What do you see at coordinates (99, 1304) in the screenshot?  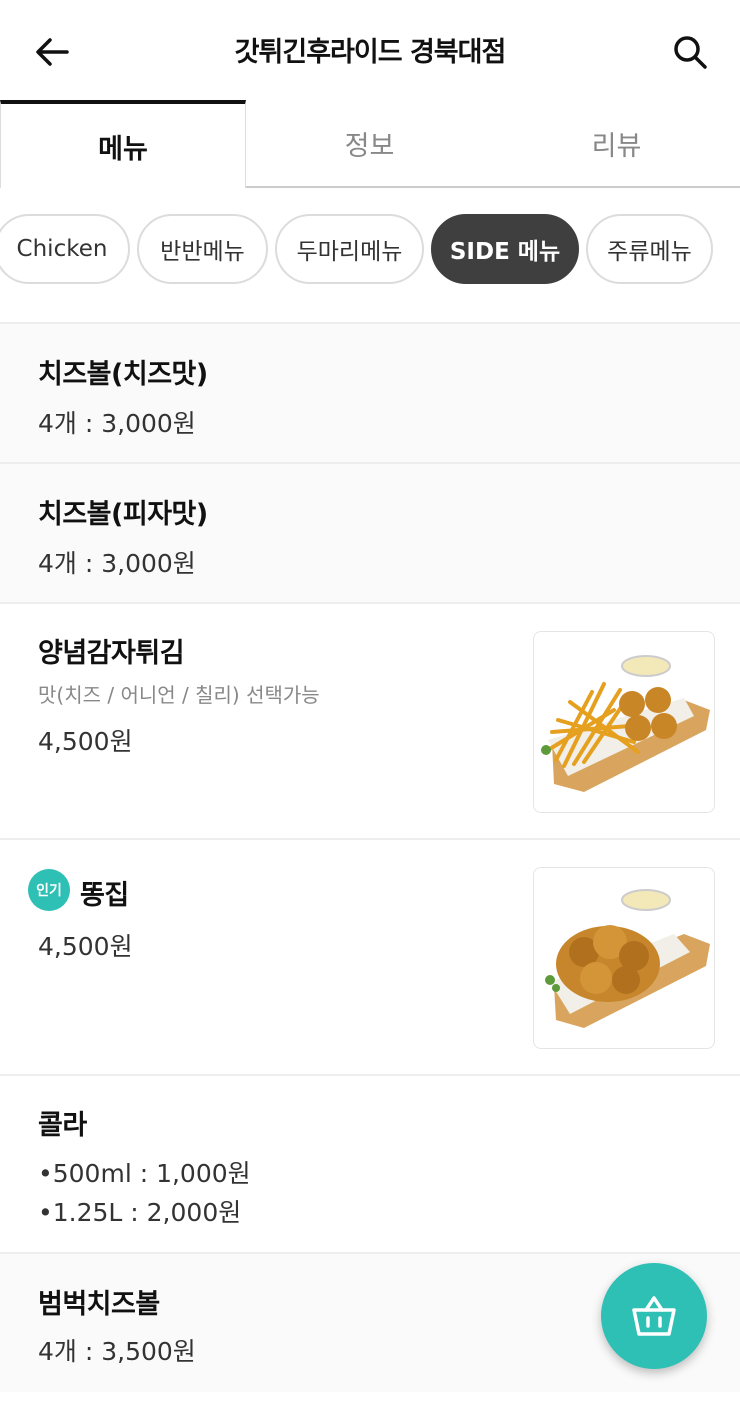 I see `menu-item-name: 범벅치즈볼` at bounding box center [99, 1304].